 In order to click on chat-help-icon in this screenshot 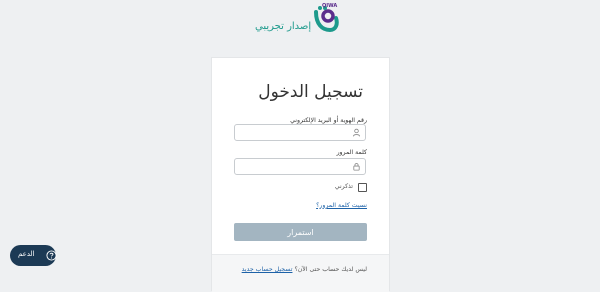, I will do `click(51, 255)`.